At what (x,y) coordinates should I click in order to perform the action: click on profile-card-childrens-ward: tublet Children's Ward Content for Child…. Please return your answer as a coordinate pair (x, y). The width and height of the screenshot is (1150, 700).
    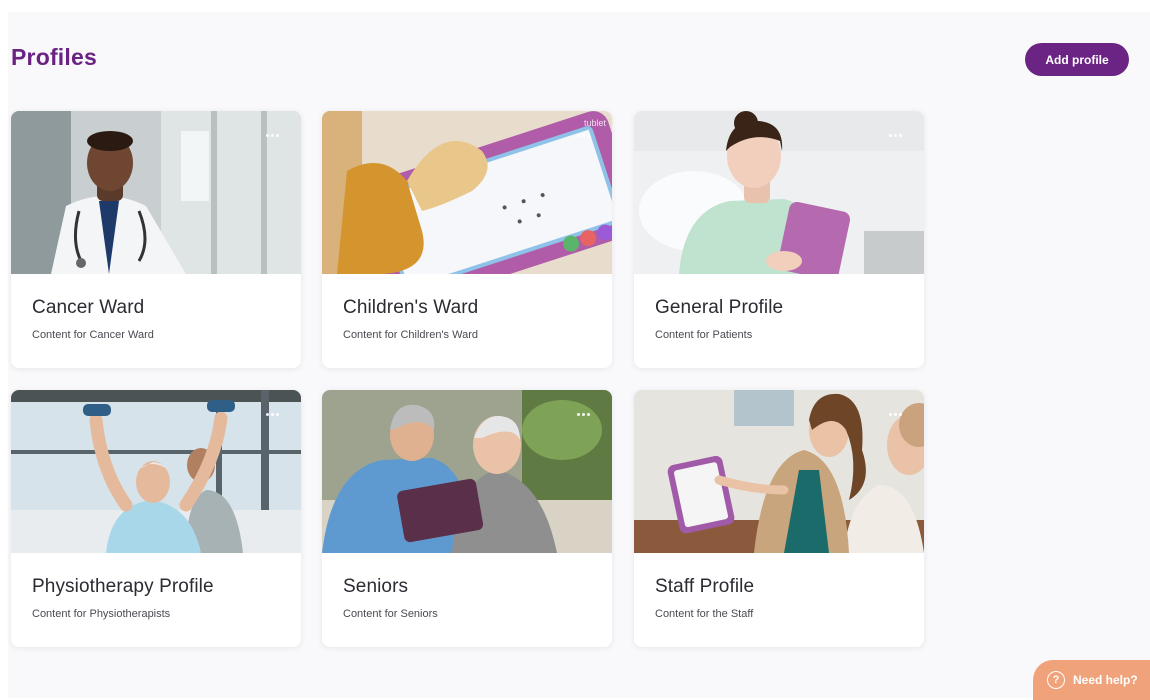
    Looking at the image, I should click on (467, 239).